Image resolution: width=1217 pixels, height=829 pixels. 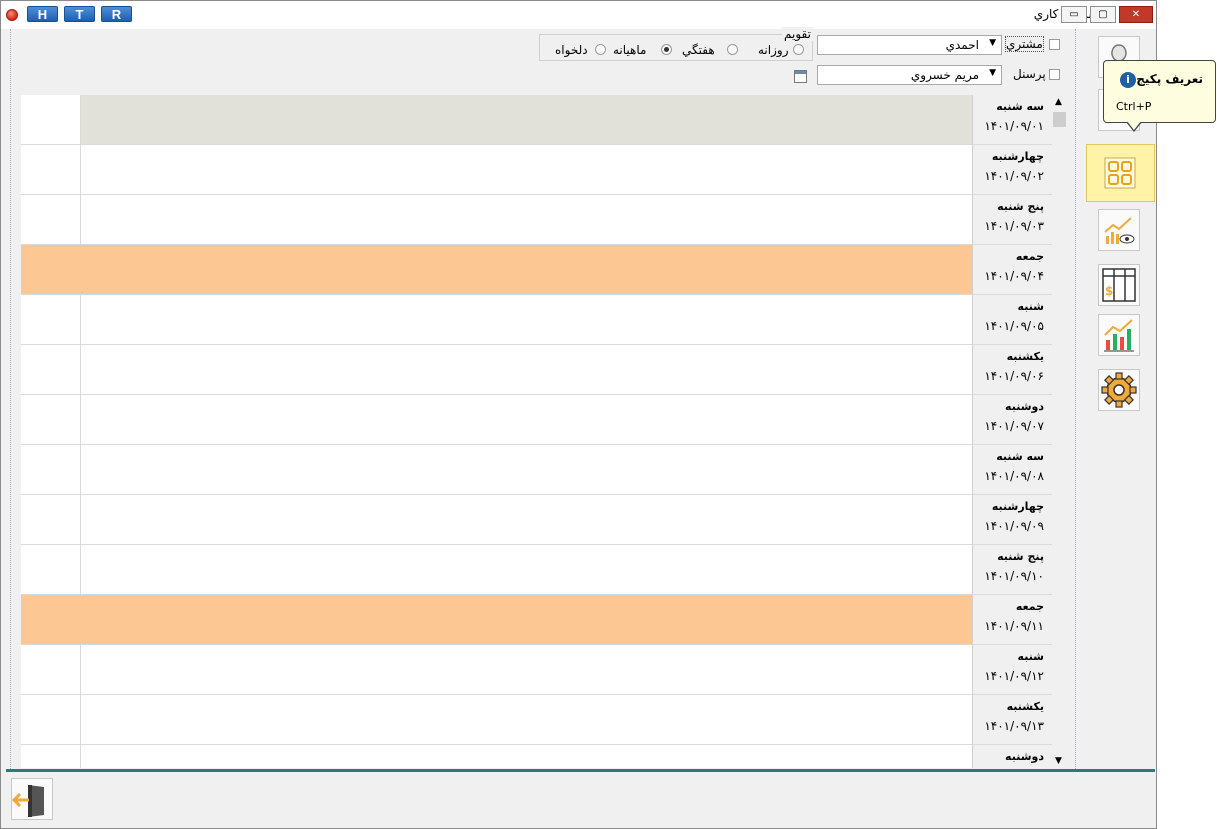 What do you see at coordinates (1054, 74) in the screenshot?
I see `personnel-checkbox` at bounding box center [1054, 74].